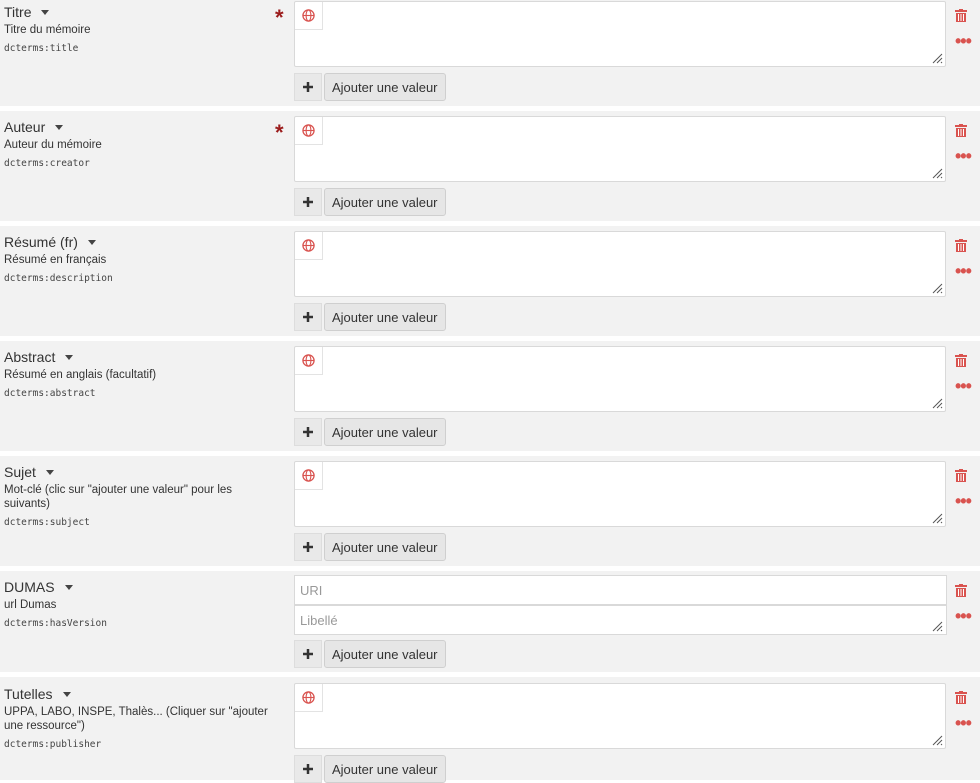 Image resolution: width=980 pixels, height=783 pixels. What do you see at coordinates (41, 242) in the screenshot?
I see `field-name: Résumé (fr)` at bounding box center [41, 242].